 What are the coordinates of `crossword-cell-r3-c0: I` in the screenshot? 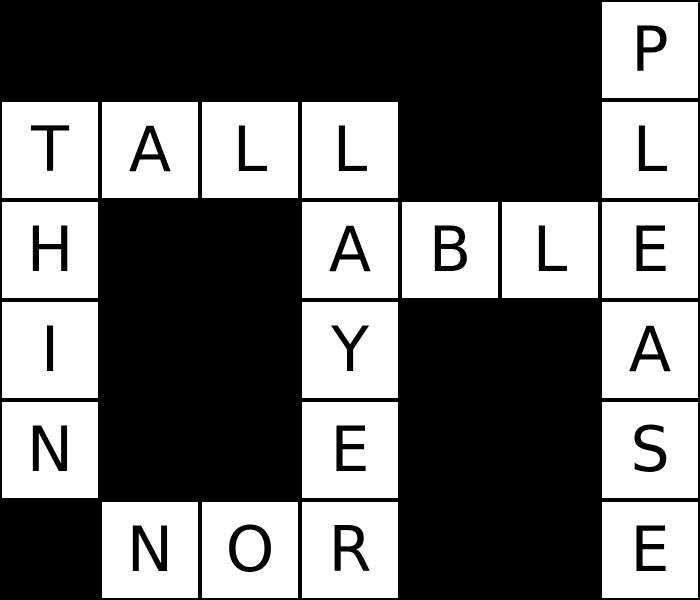 It's located at (50, 350).